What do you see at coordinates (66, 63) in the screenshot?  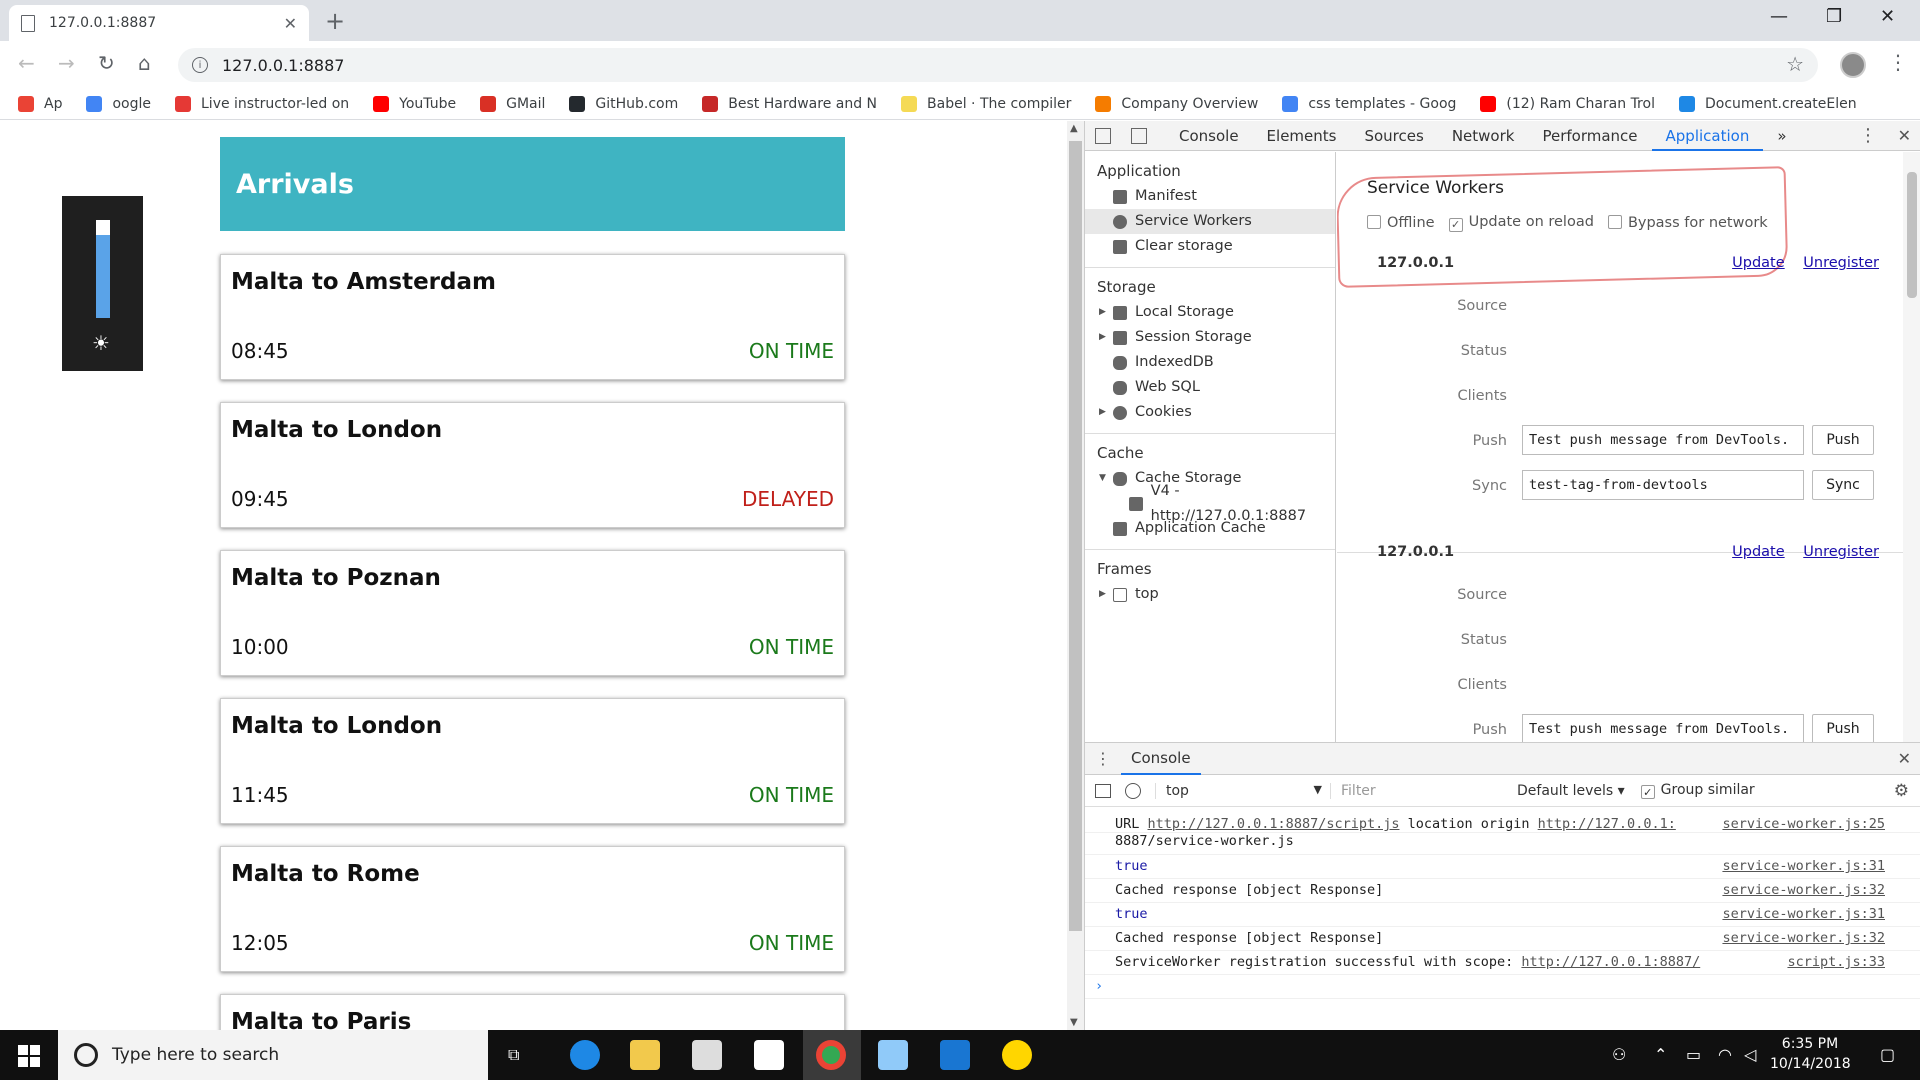 I see `forward-icon: →` at bounding box center [66, 63].